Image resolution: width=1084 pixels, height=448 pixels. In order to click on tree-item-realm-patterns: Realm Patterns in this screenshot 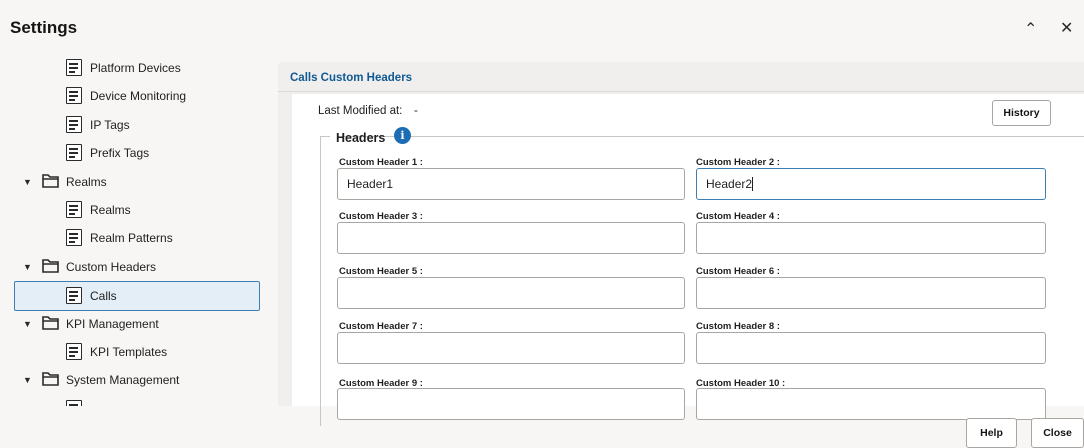, I will do `click(134, 239)`.